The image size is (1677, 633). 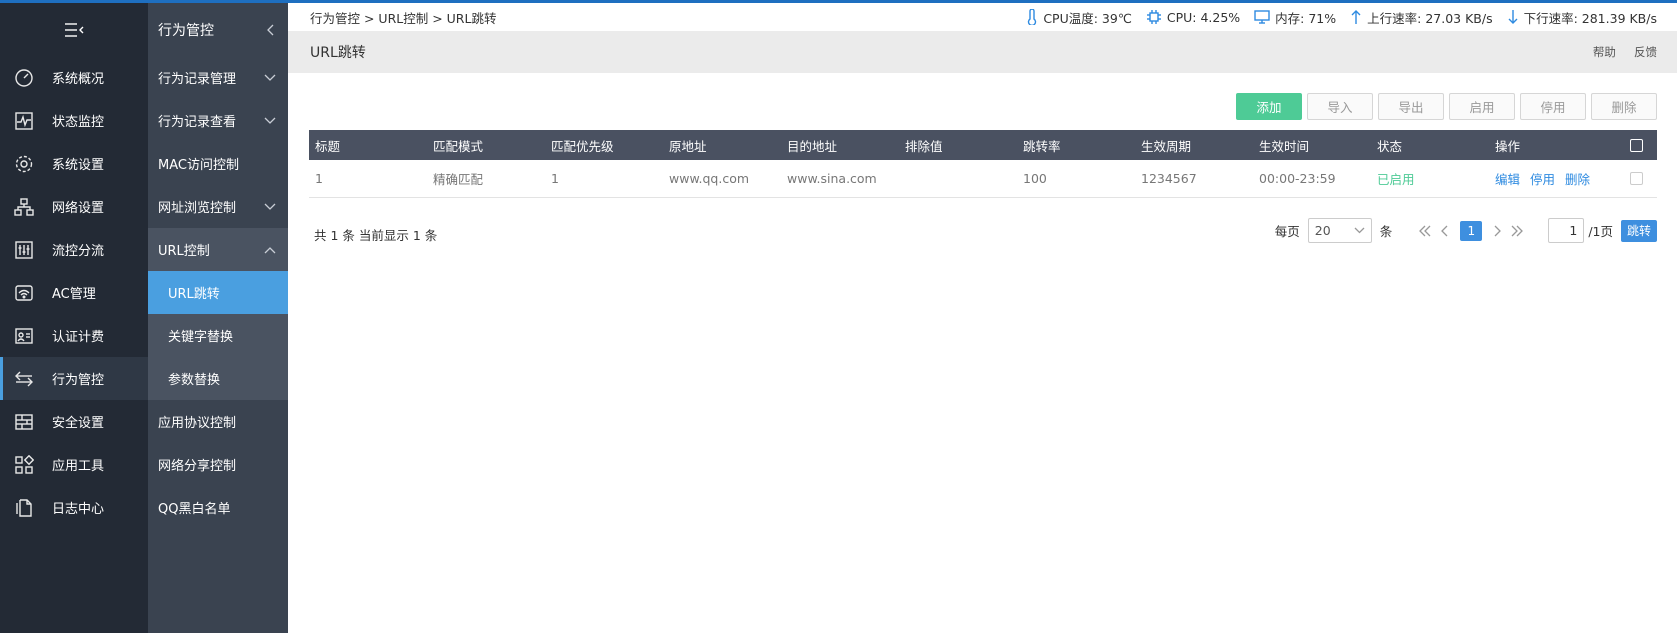 What do you see at coordinates (78, 208) in the screenshot?
I see `sidebar-item-label: 网络设置` at bounding box center [78, 208].